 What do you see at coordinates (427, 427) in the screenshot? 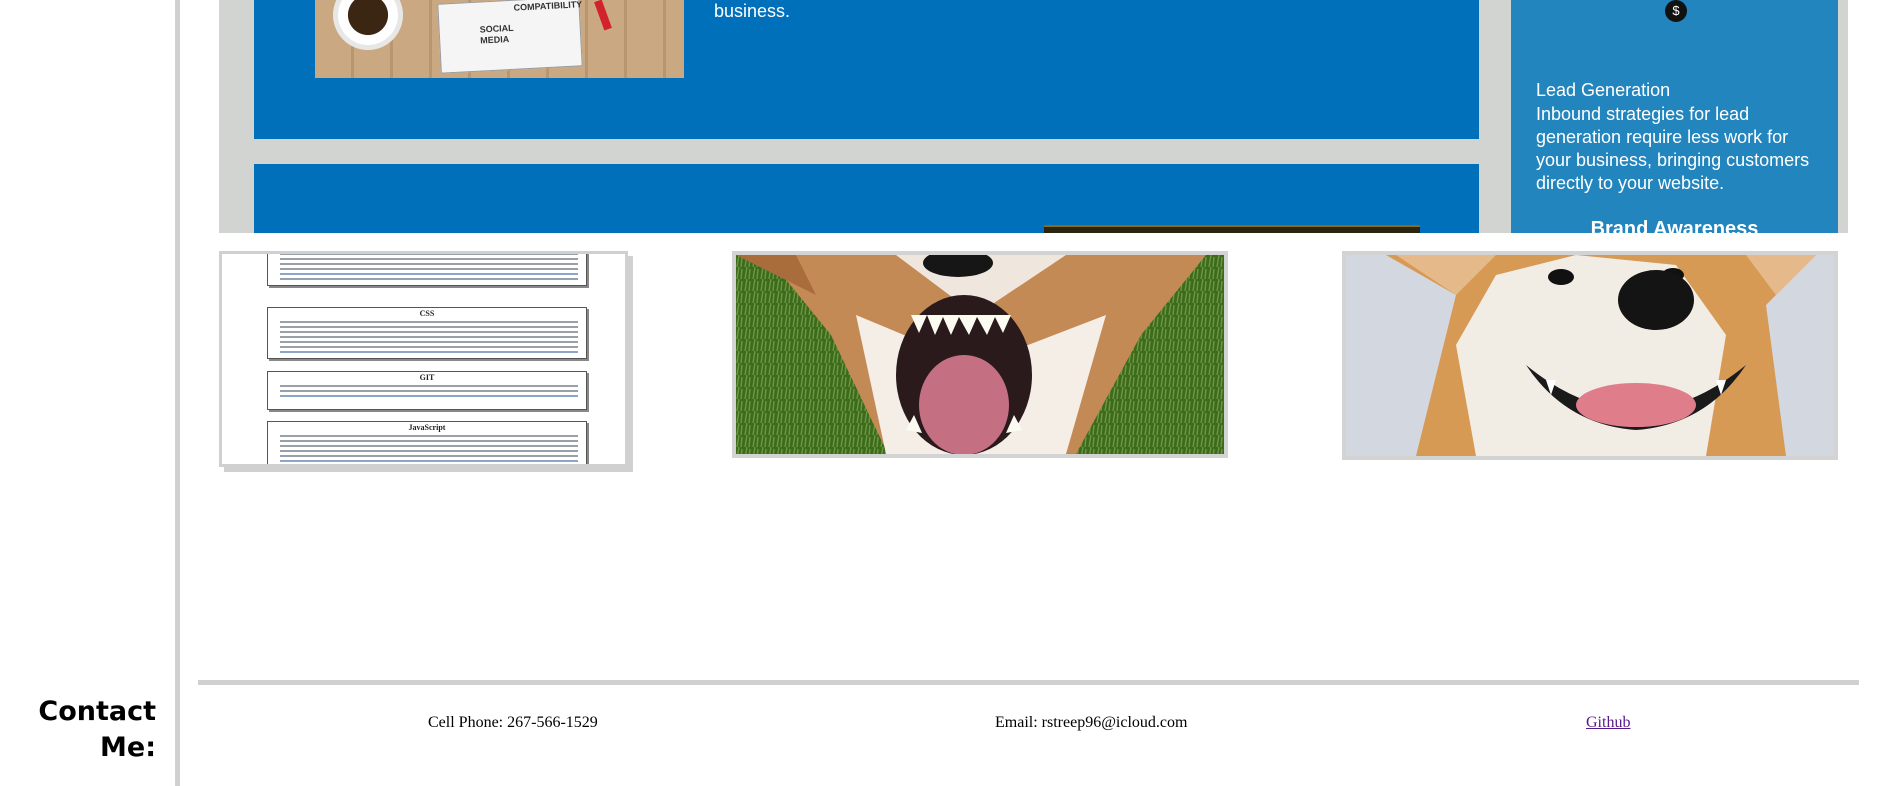
I see `resume-section-heading: JavaScript` at bounding box center [427, 427].